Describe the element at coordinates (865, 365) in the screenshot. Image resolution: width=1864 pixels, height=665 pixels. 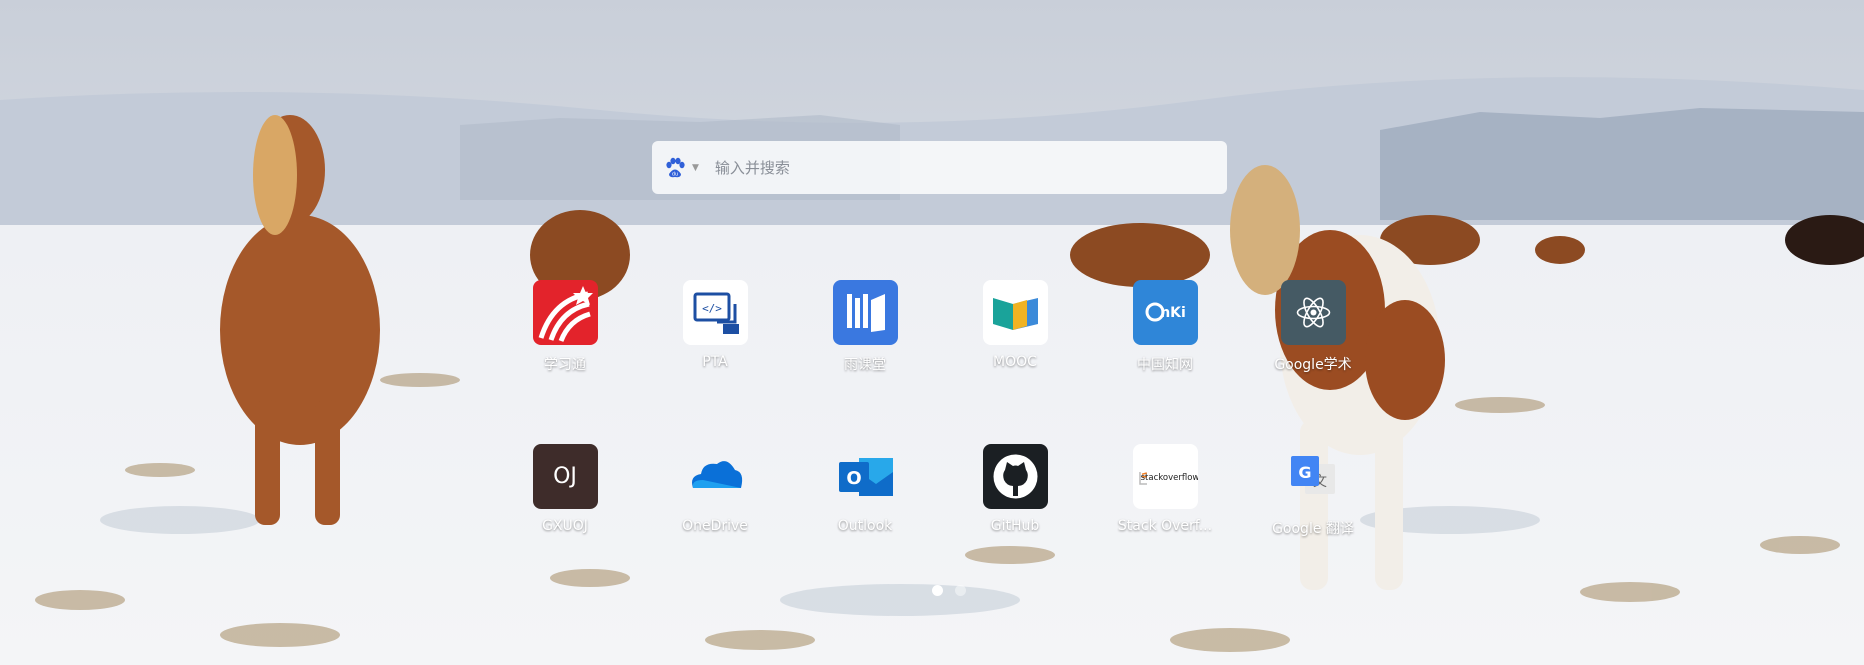
I see `shortcut-label: 雨课堂` at that location.